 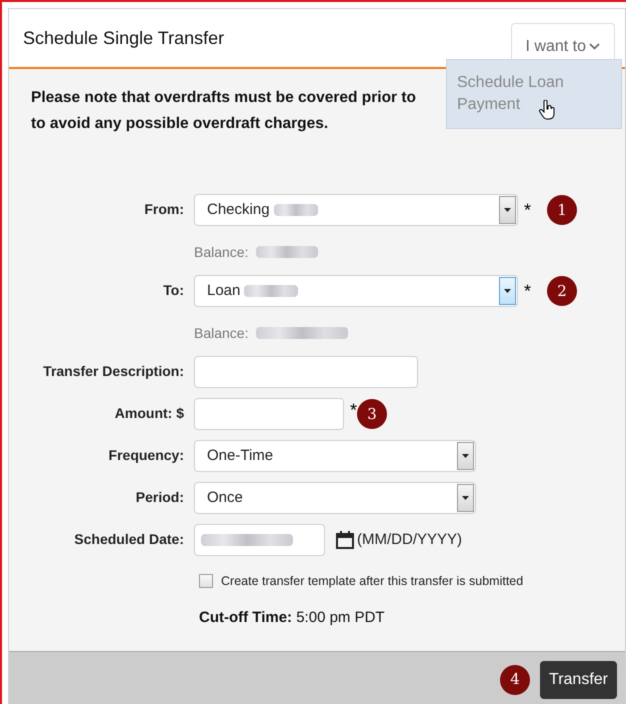 What do you see at coordinates (562, 291) in the screenshot?
I see `step-badge: 2` at bounding box center [562, 291].